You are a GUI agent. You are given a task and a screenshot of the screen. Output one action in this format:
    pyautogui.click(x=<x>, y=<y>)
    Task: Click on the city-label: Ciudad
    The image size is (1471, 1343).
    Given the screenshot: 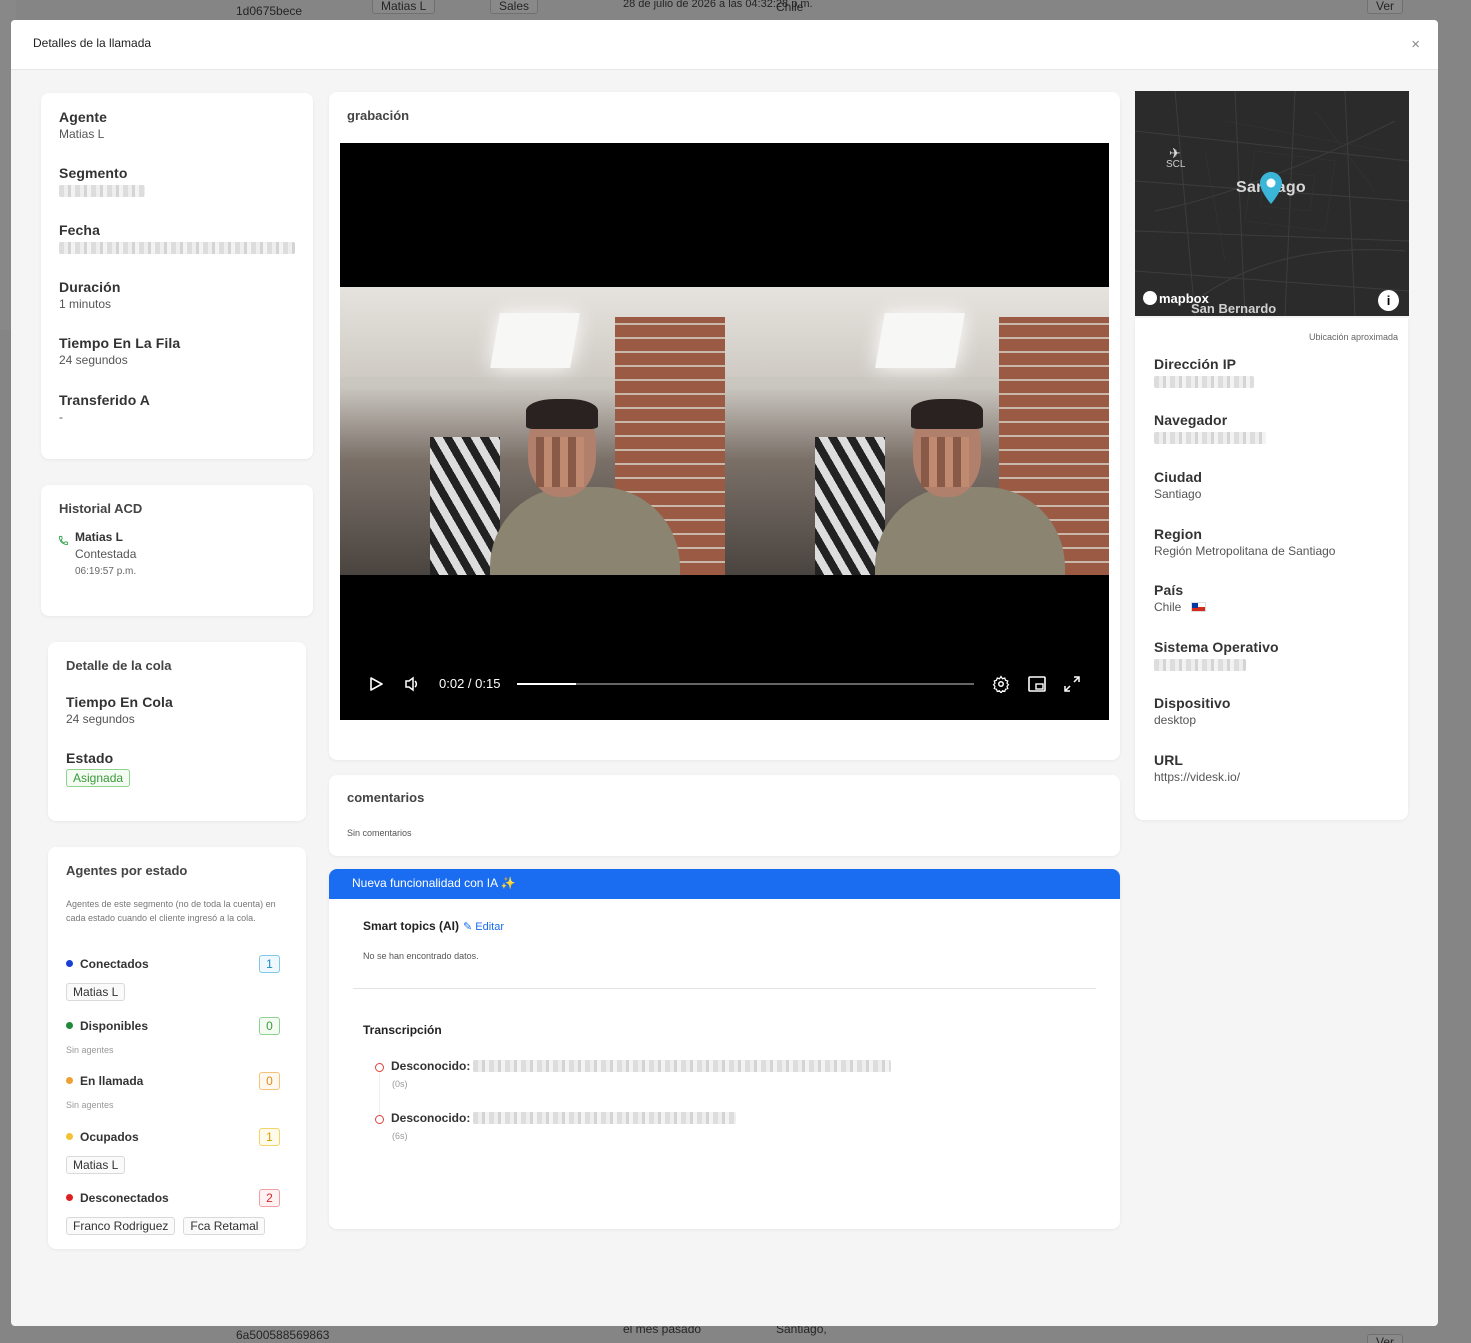 What is the action you would take?
    pyautogui.click(x=1178, y=477)
    